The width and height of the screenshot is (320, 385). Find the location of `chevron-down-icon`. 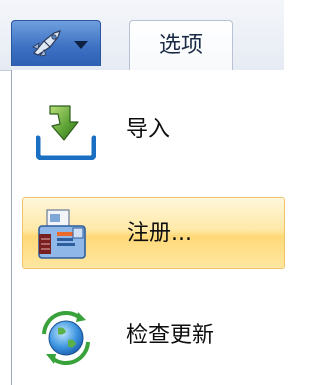

chevron-down-icon is located at coordinates (81, 45).